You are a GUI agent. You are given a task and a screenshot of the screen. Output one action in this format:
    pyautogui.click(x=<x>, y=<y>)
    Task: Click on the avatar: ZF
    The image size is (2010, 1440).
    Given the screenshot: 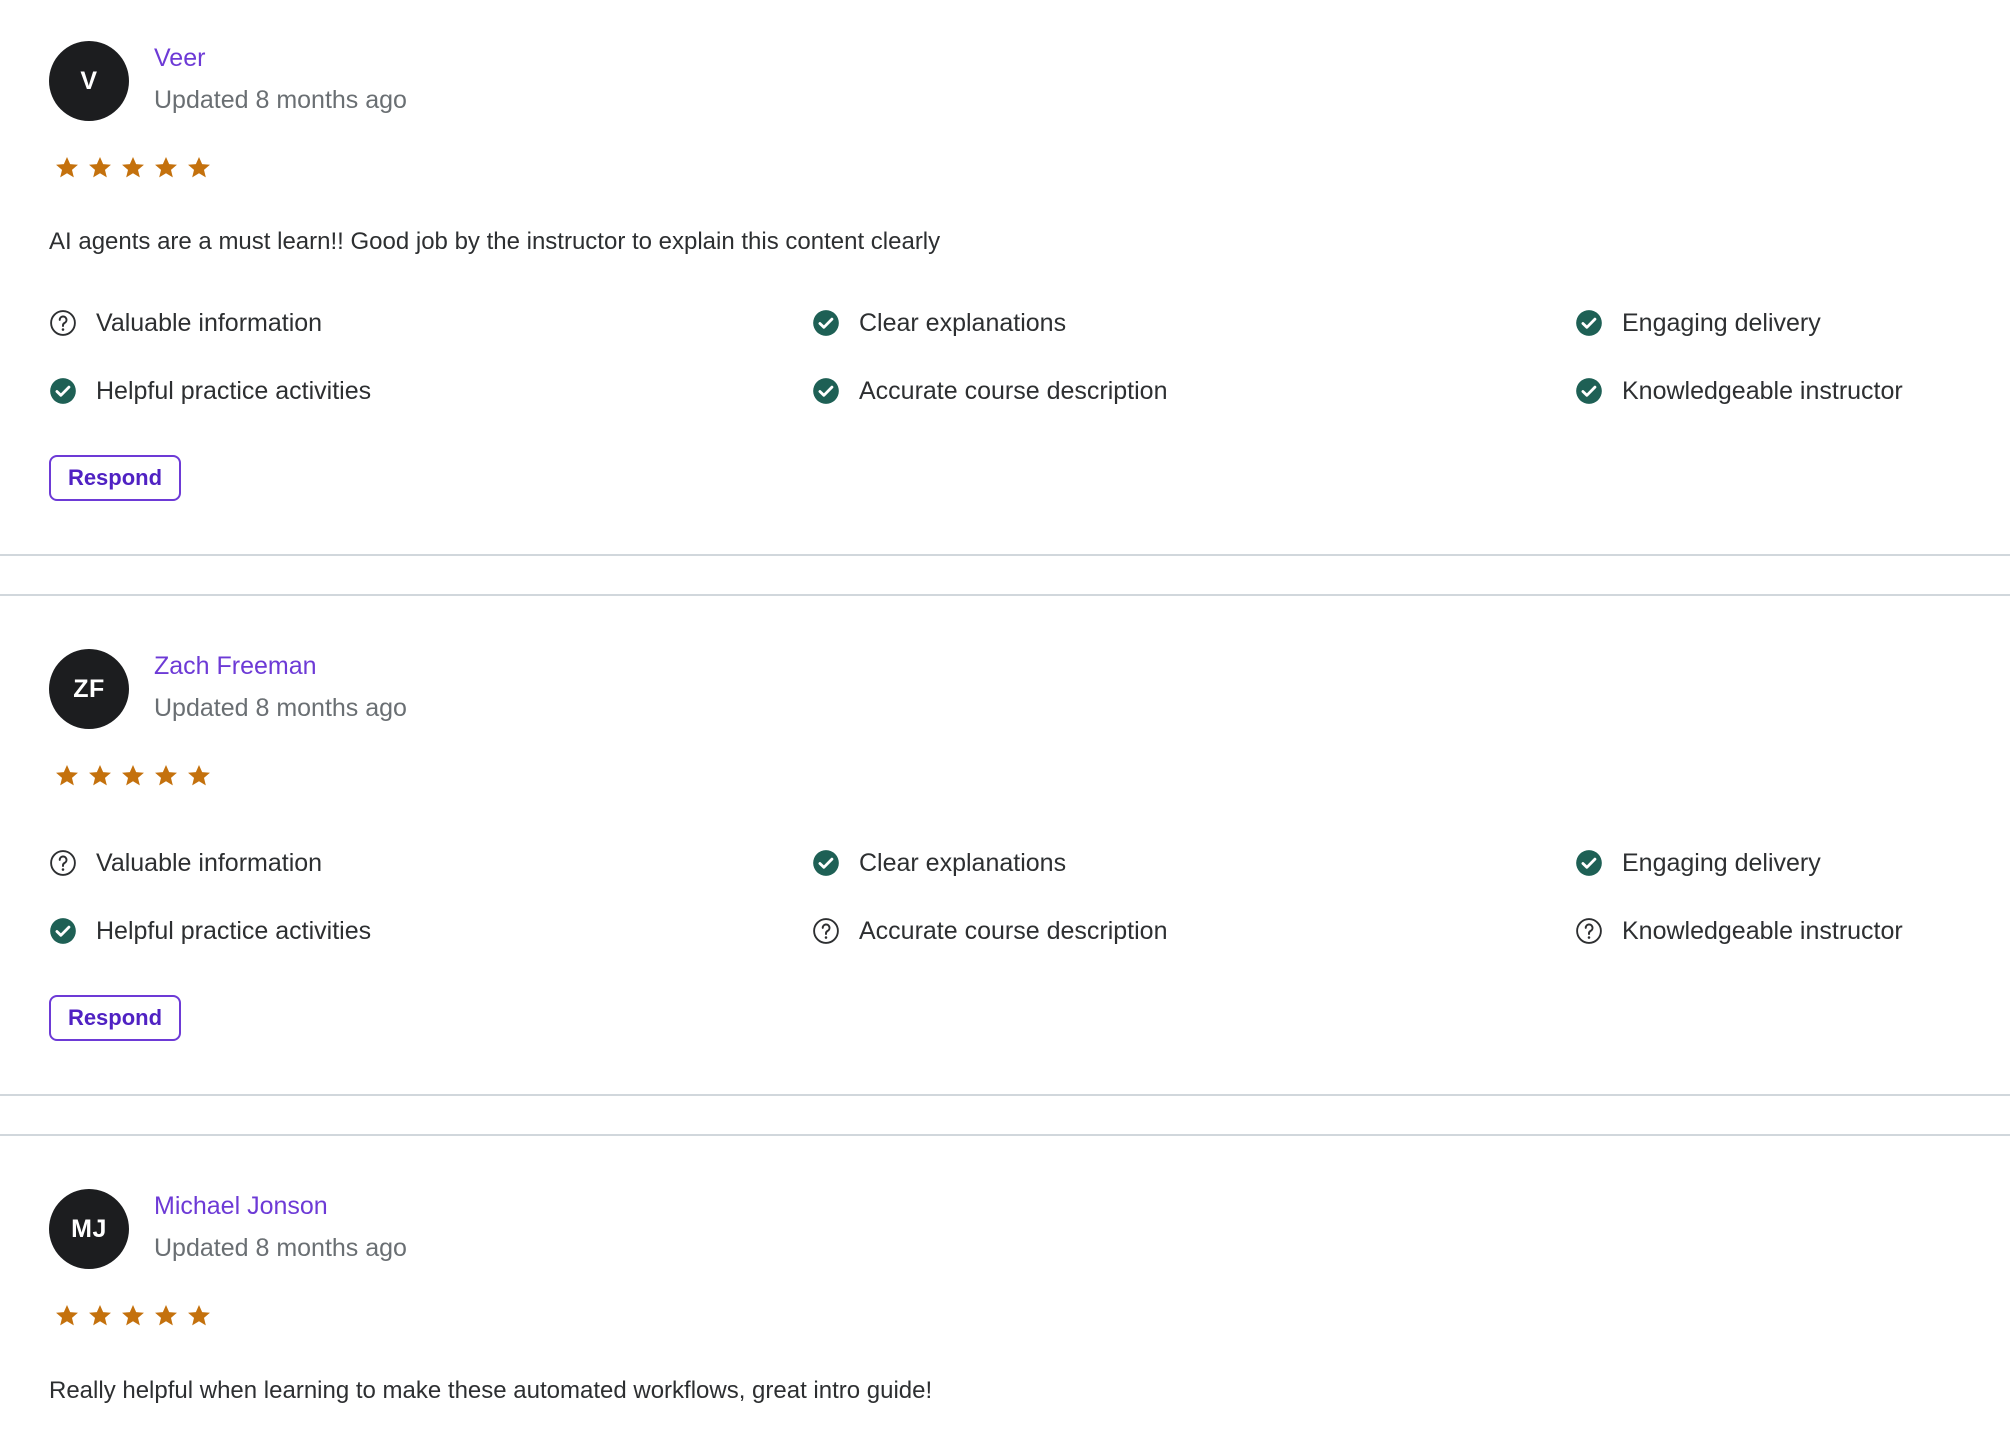 What is the action you would take?
    pyautogui.click(x=89, y=689)
    